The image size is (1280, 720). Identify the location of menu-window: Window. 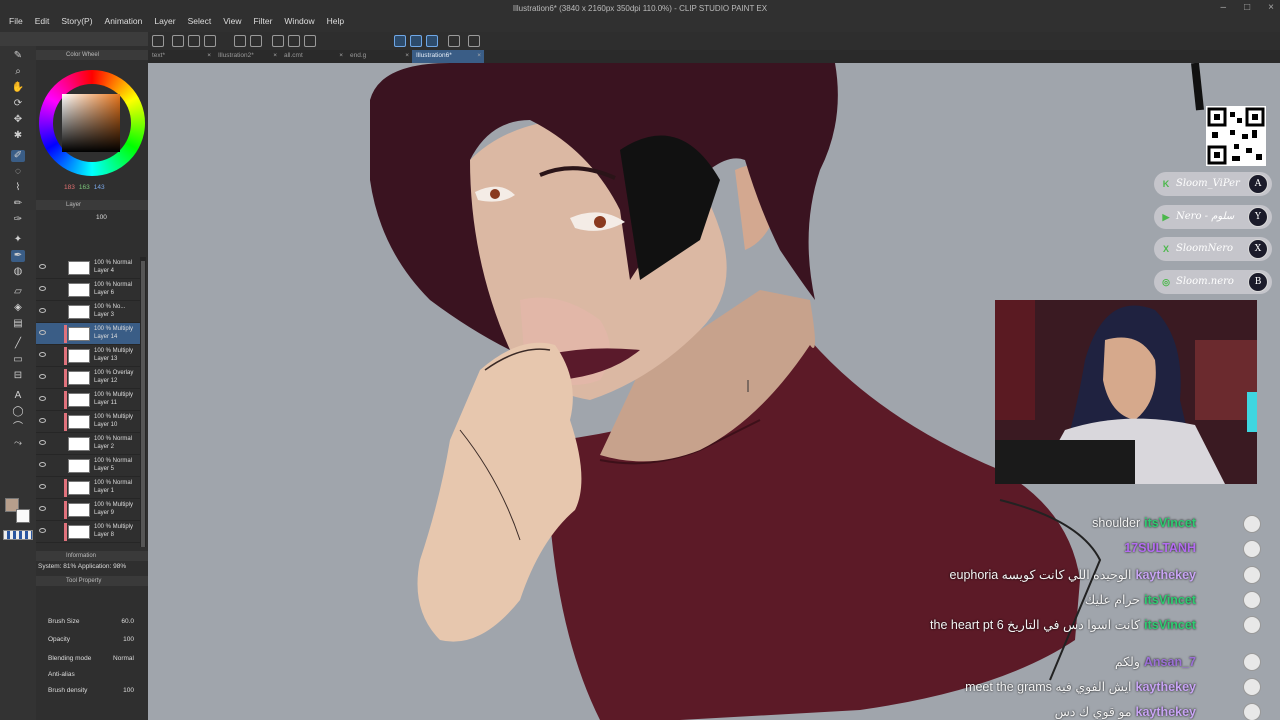
(299, 21).